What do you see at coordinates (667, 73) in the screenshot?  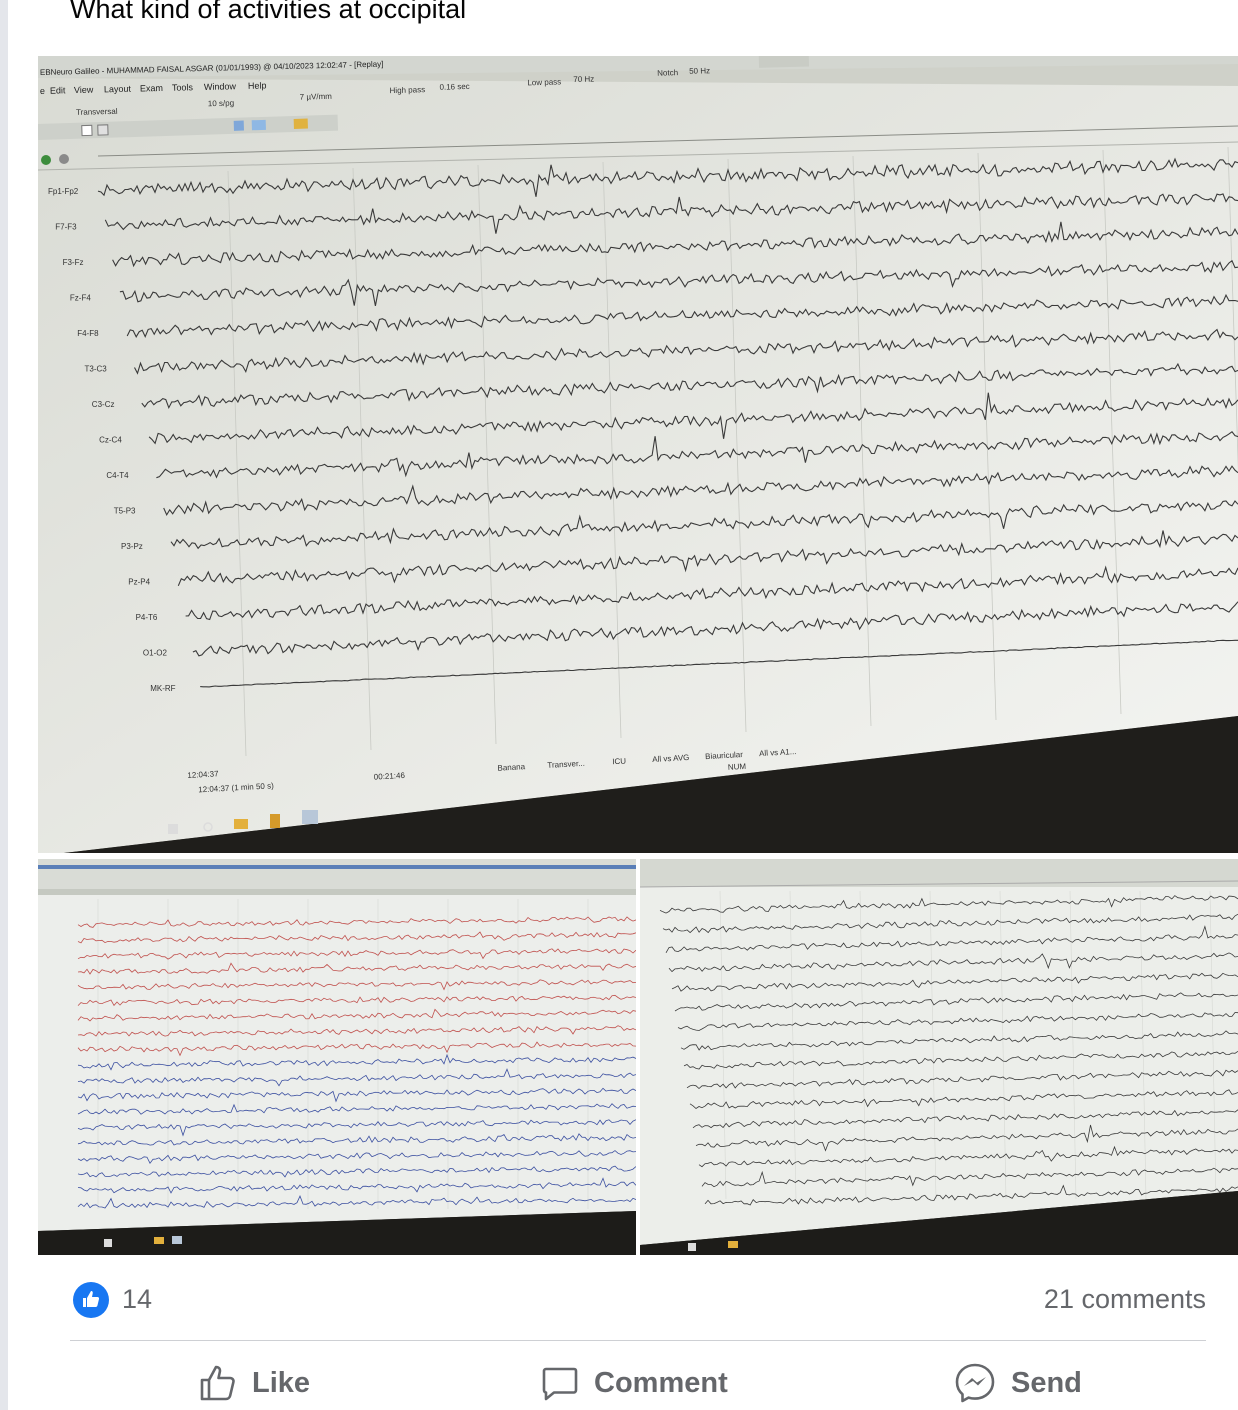 I see `notch-label: Notch` at bounding box center [667, 73].